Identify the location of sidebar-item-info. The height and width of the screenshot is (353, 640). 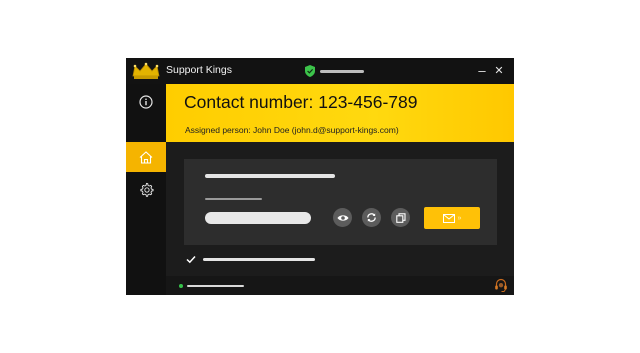
(146, 102).